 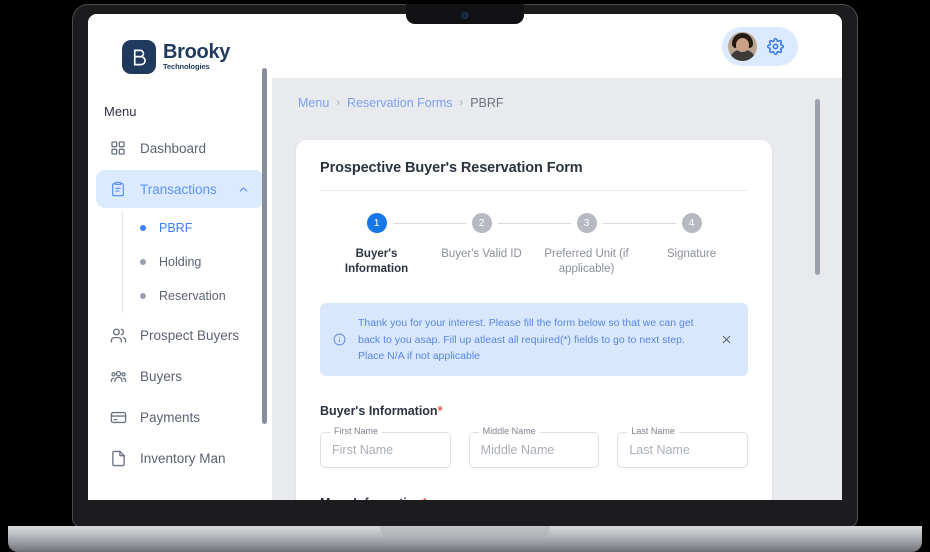 What do you see at coordinates (586, 262) in the screenshot?
I see `stepper-label: Preferred Unit (if applicable)` at bounding box center [586, 262].